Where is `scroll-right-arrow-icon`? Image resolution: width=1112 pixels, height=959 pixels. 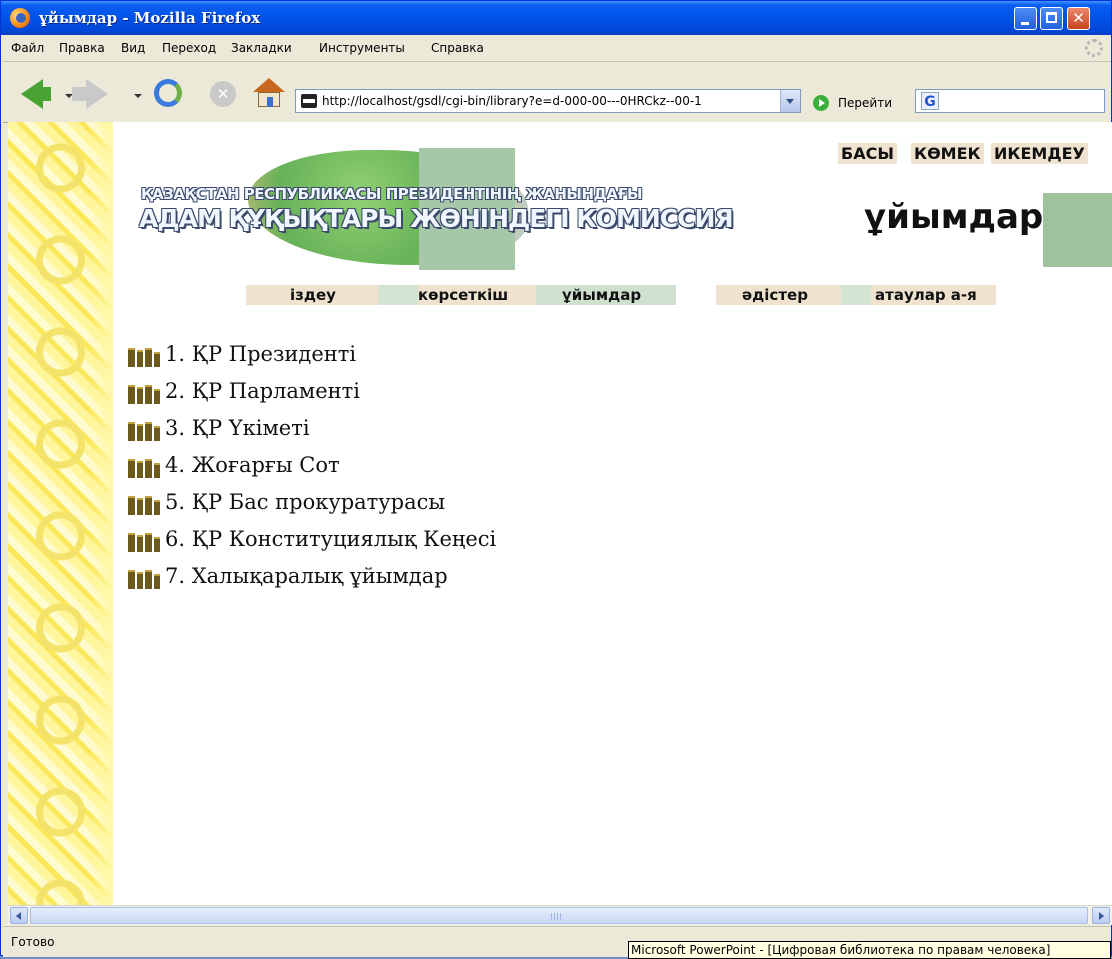 scroll-right-arrow-icon is located at coordinates (1101, 915).